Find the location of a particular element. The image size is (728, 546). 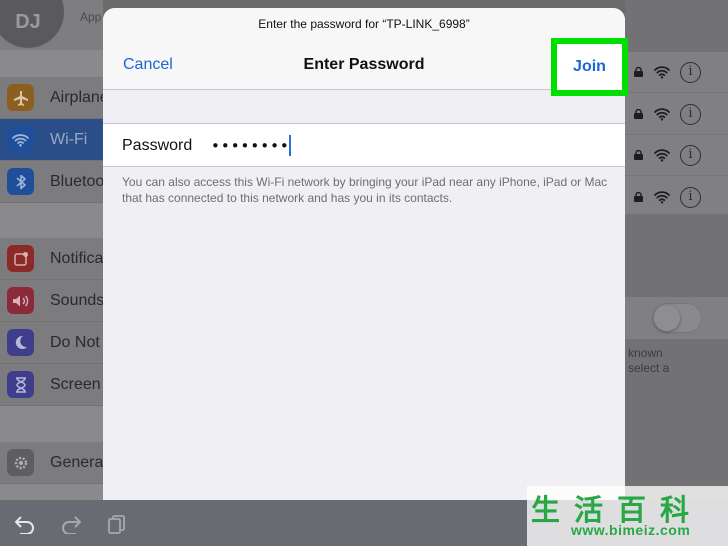

sheet-subtitle: Enter the password for “TP-LINK_6998” is located at coordinates (364, 24).